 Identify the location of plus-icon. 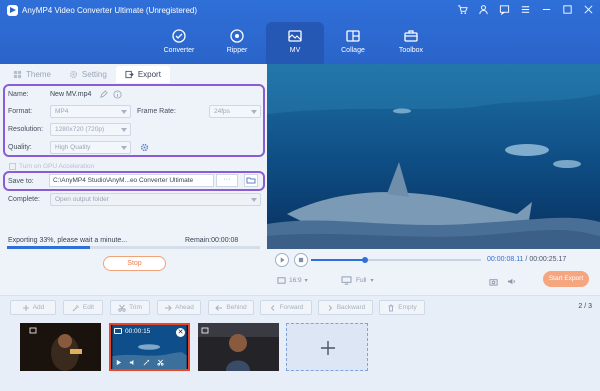
(328, 348).